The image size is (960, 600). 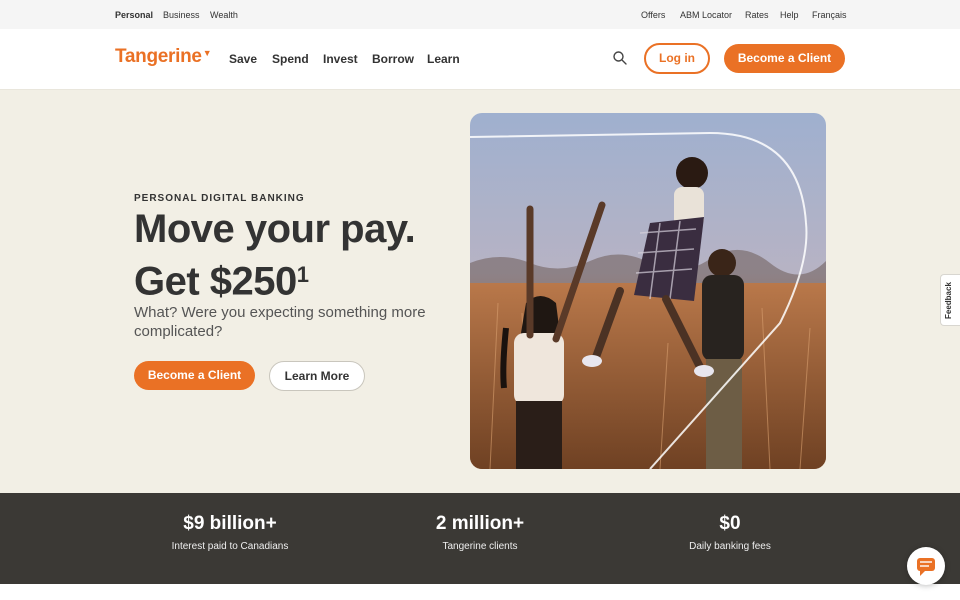 What do you see at coordinates (215, 281) in the screenshot?
I see `hero-headline-amount: Get $250` at bounding box center [215, 281].